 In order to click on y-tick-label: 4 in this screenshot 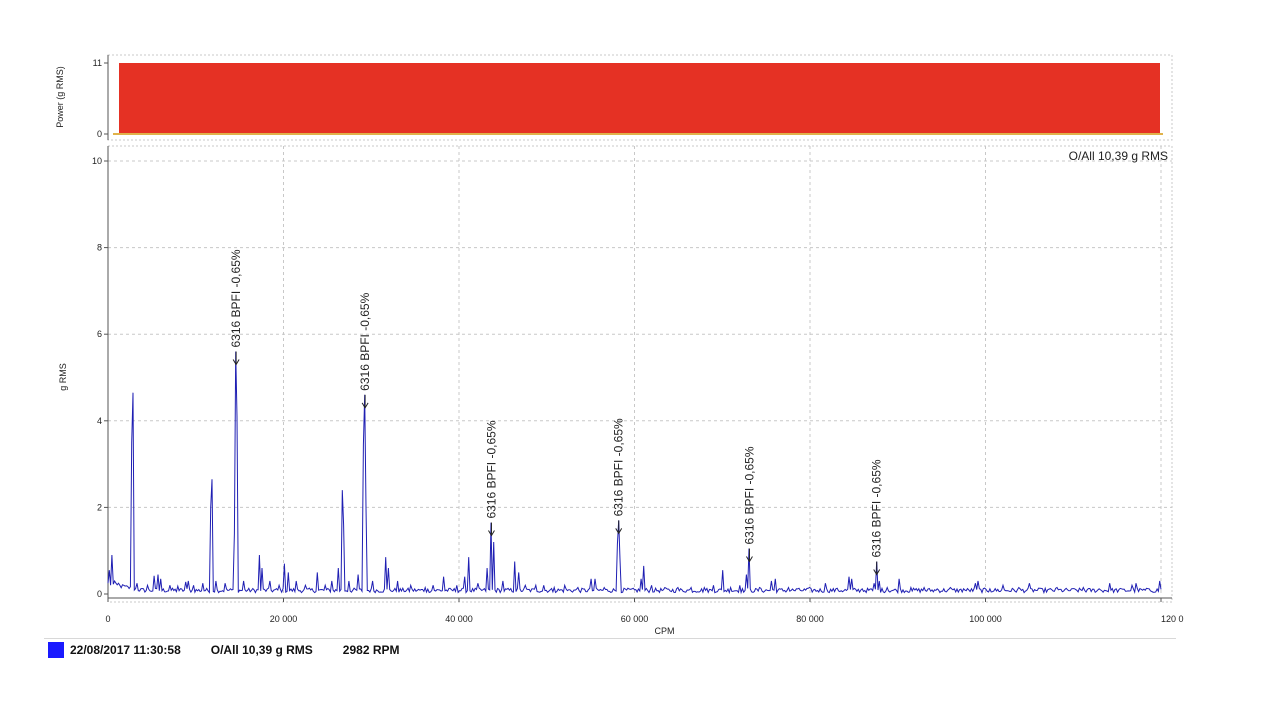, I will do `click(99, 421)`.